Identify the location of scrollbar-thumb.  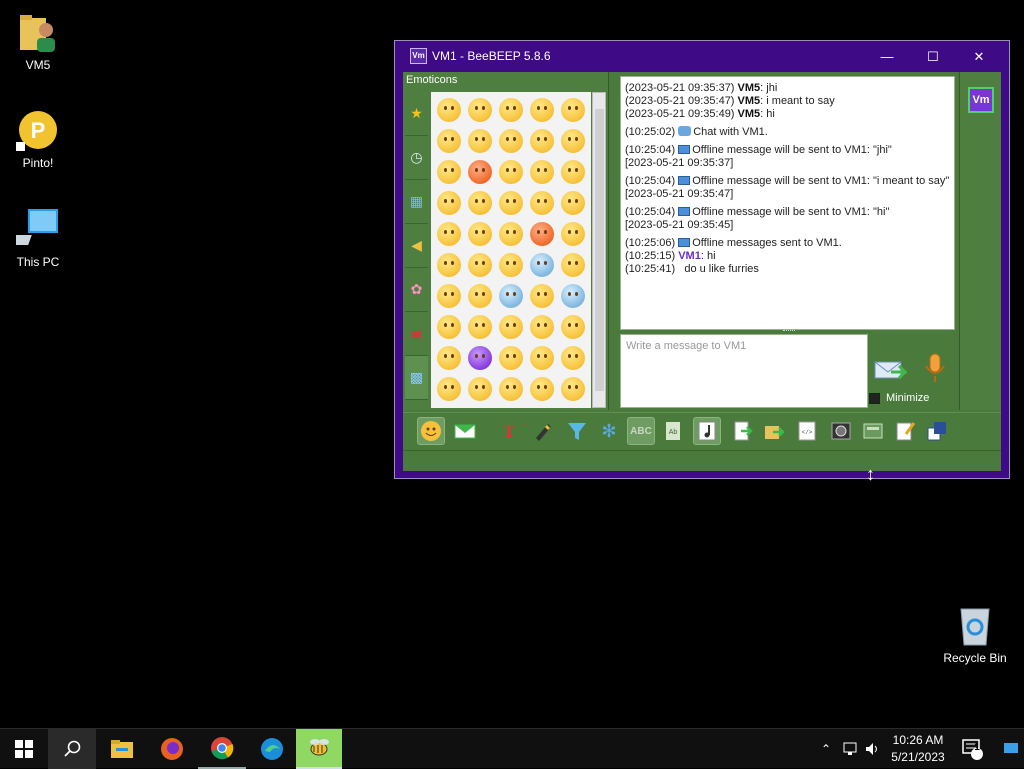
(599, 250).